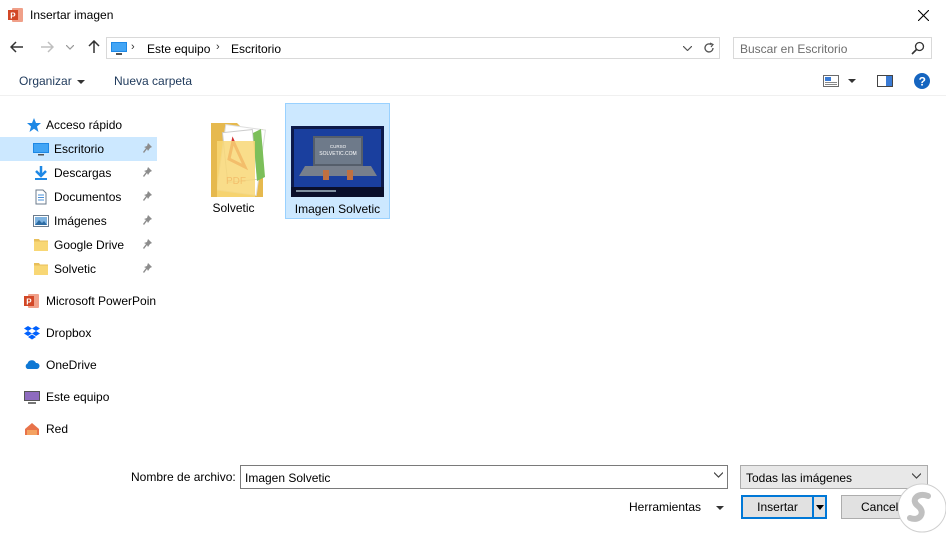 The width and height of the screenshot is (946, 533). I want to click on arrow-left-icon, so click(16, 47).